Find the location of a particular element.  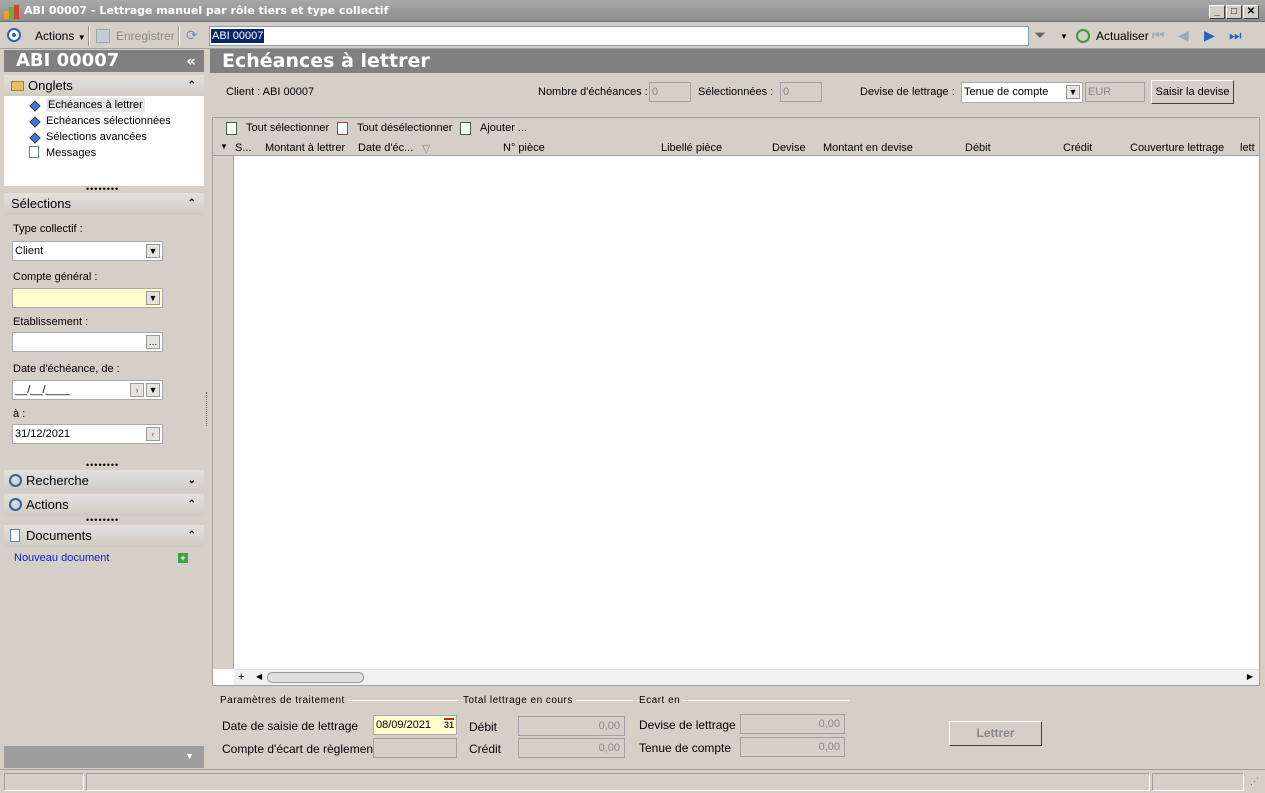

scroll-right-icon: ▶ is located at coordinates (1250, 676).